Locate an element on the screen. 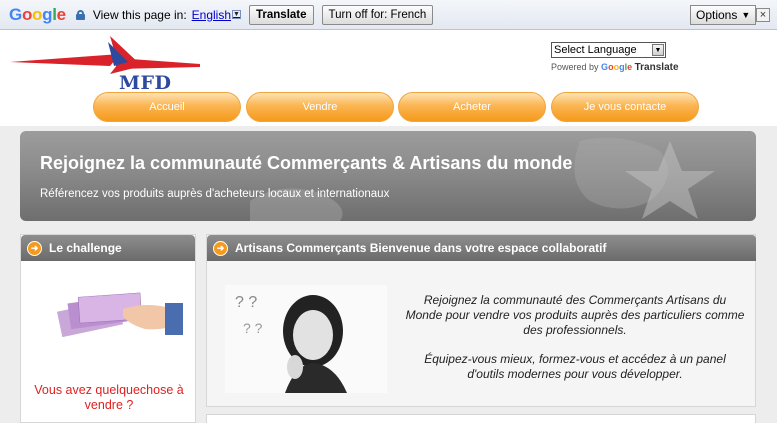  nav-je-vous-contacte: Je vous contacte is located at coordinates (625, 107).